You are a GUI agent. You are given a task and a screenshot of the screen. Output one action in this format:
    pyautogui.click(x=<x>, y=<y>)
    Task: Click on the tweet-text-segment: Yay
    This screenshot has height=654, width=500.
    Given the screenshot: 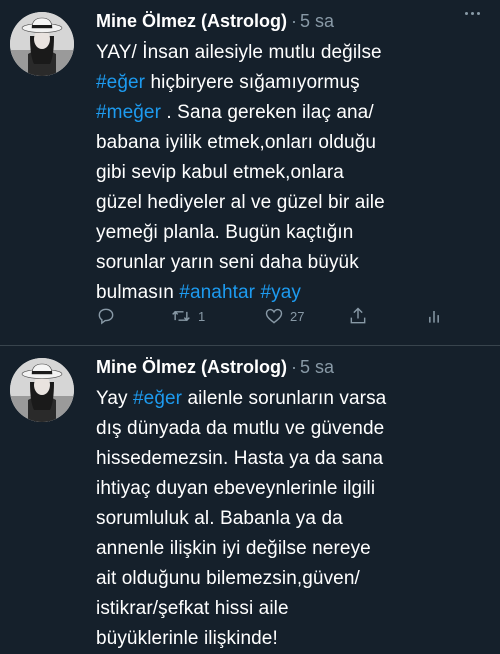 What is the action you would take?
    pyautogui.click(x=115, y=398)
    